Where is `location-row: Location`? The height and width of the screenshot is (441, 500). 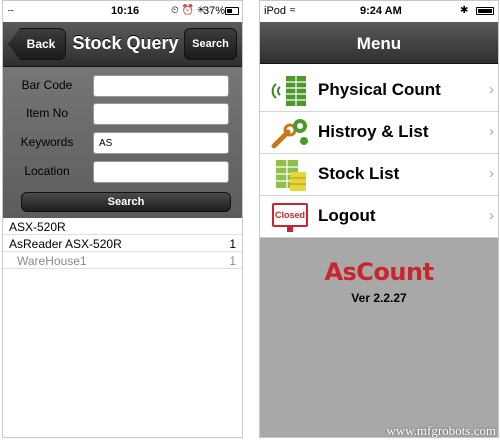
location-row: Location is located at coordinates (122, 172).